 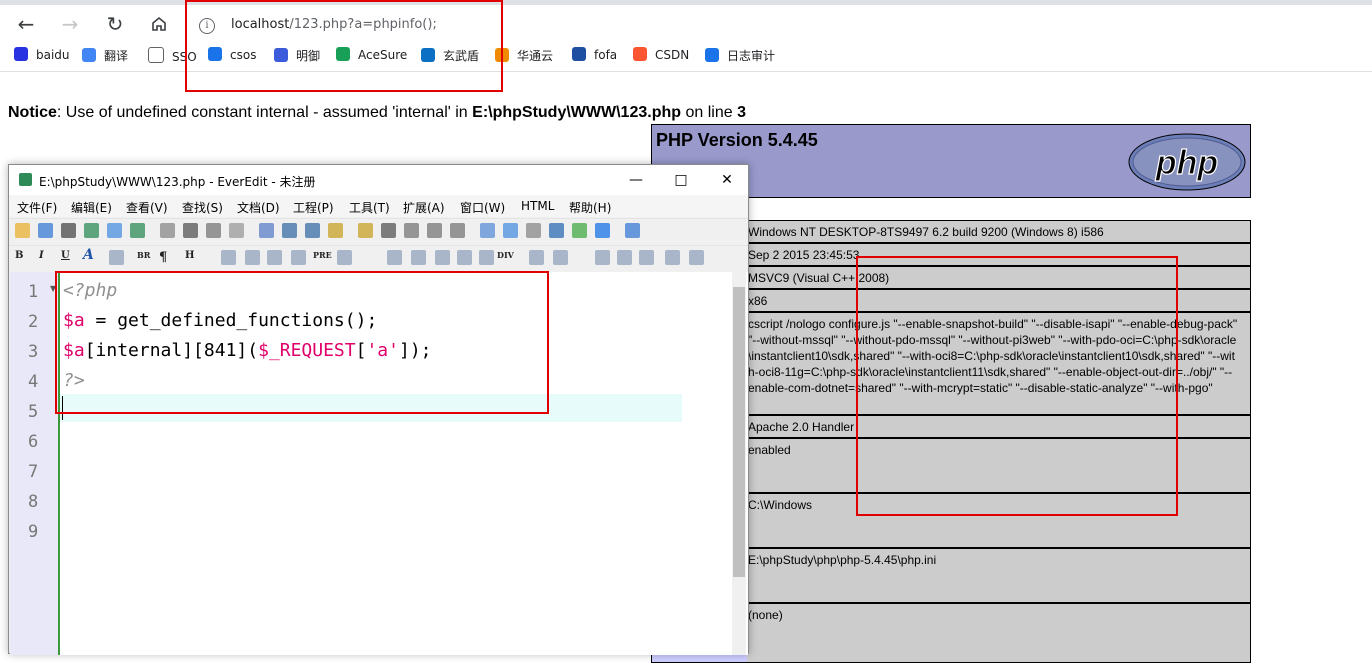 What do you see at coordinates (313, 207) in the screenshot?
I see `menu-item-5: 工程(P)` at bounding box center [313, 207].